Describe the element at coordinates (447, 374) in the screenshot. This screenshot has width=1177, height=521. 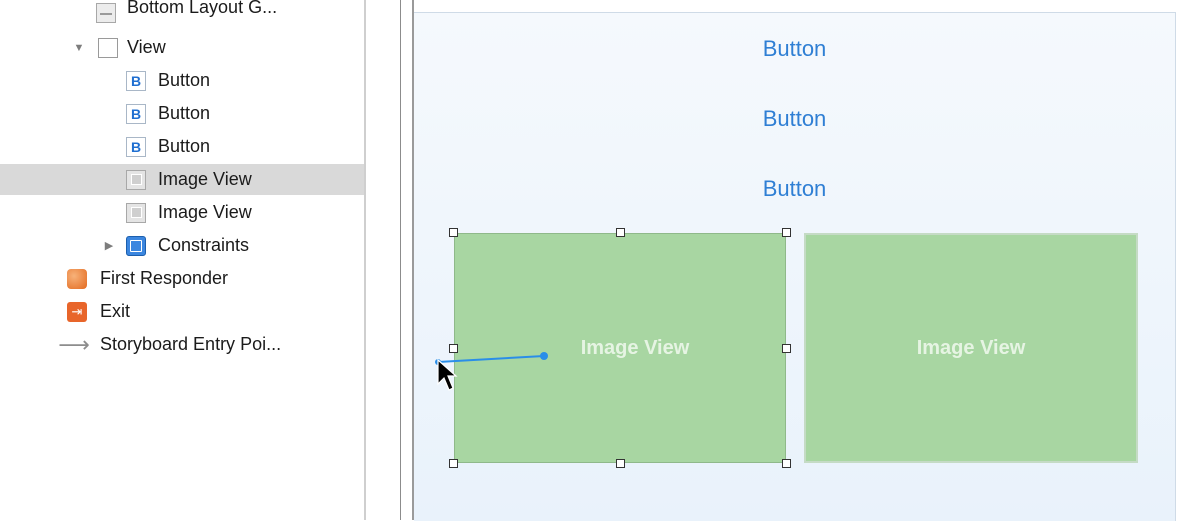
I see `mouse-pointer-icon` at that location.